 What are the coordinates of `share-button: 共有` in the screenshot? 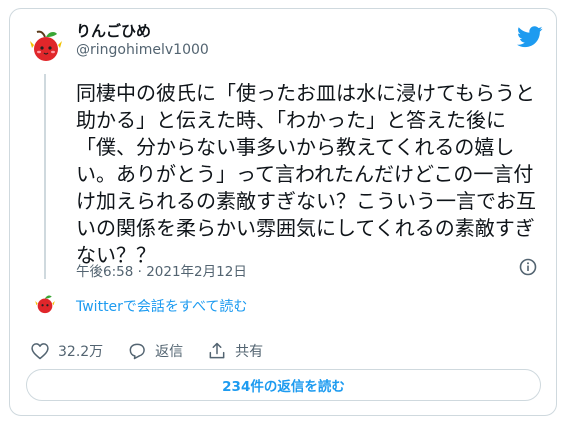 It's located at (235, 351).